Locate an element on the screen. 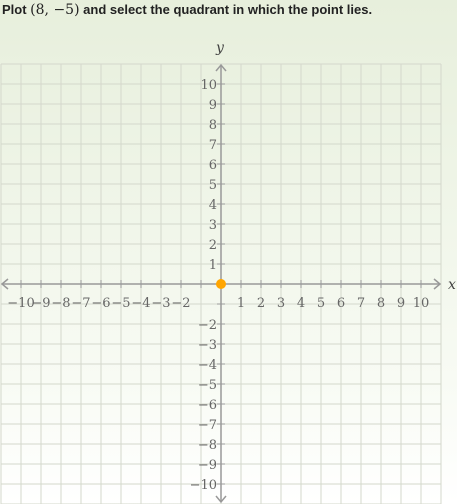 The width and height of the screenshot is (457, 504). x-axis-tick-label: 6 is located at coordinates (341, 303).